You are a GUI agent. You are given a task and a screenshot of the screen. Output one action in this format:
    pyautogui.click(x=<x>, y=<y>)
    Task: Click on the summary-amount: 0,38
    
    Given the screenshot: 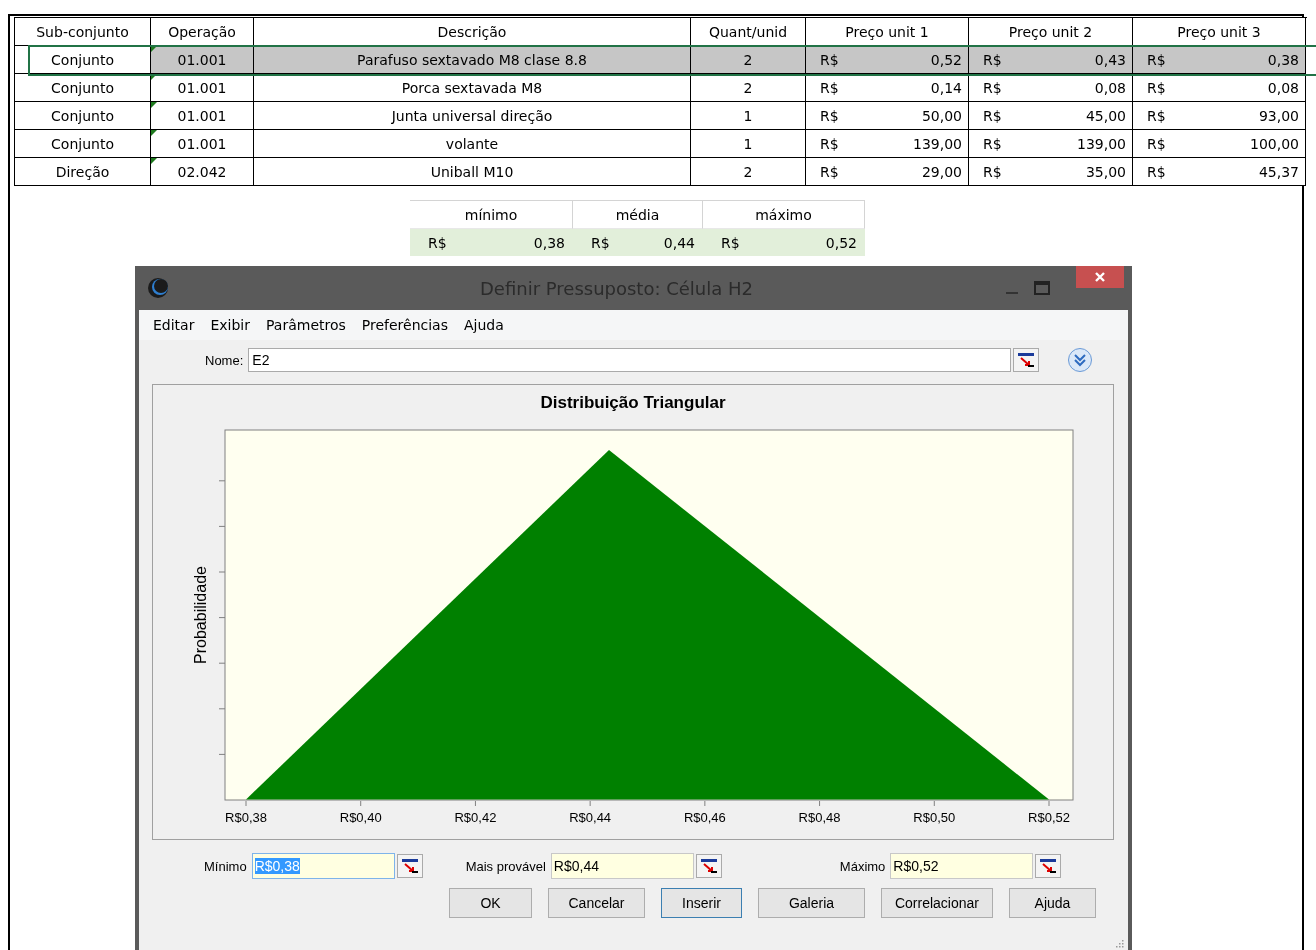 What is the action you would take?
    pyautogui.click(x=549, y=242)
    